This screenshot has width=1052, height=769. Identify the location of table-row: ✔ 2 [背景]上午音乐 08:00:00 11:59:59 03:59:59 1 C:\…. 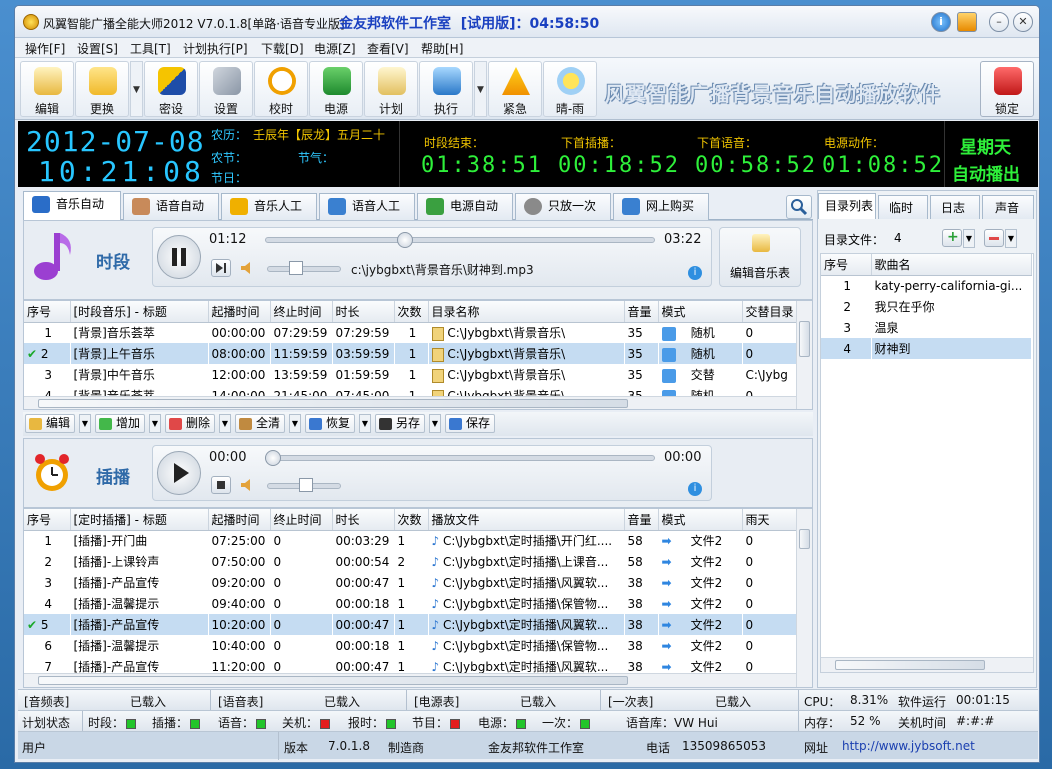
(410, 353).